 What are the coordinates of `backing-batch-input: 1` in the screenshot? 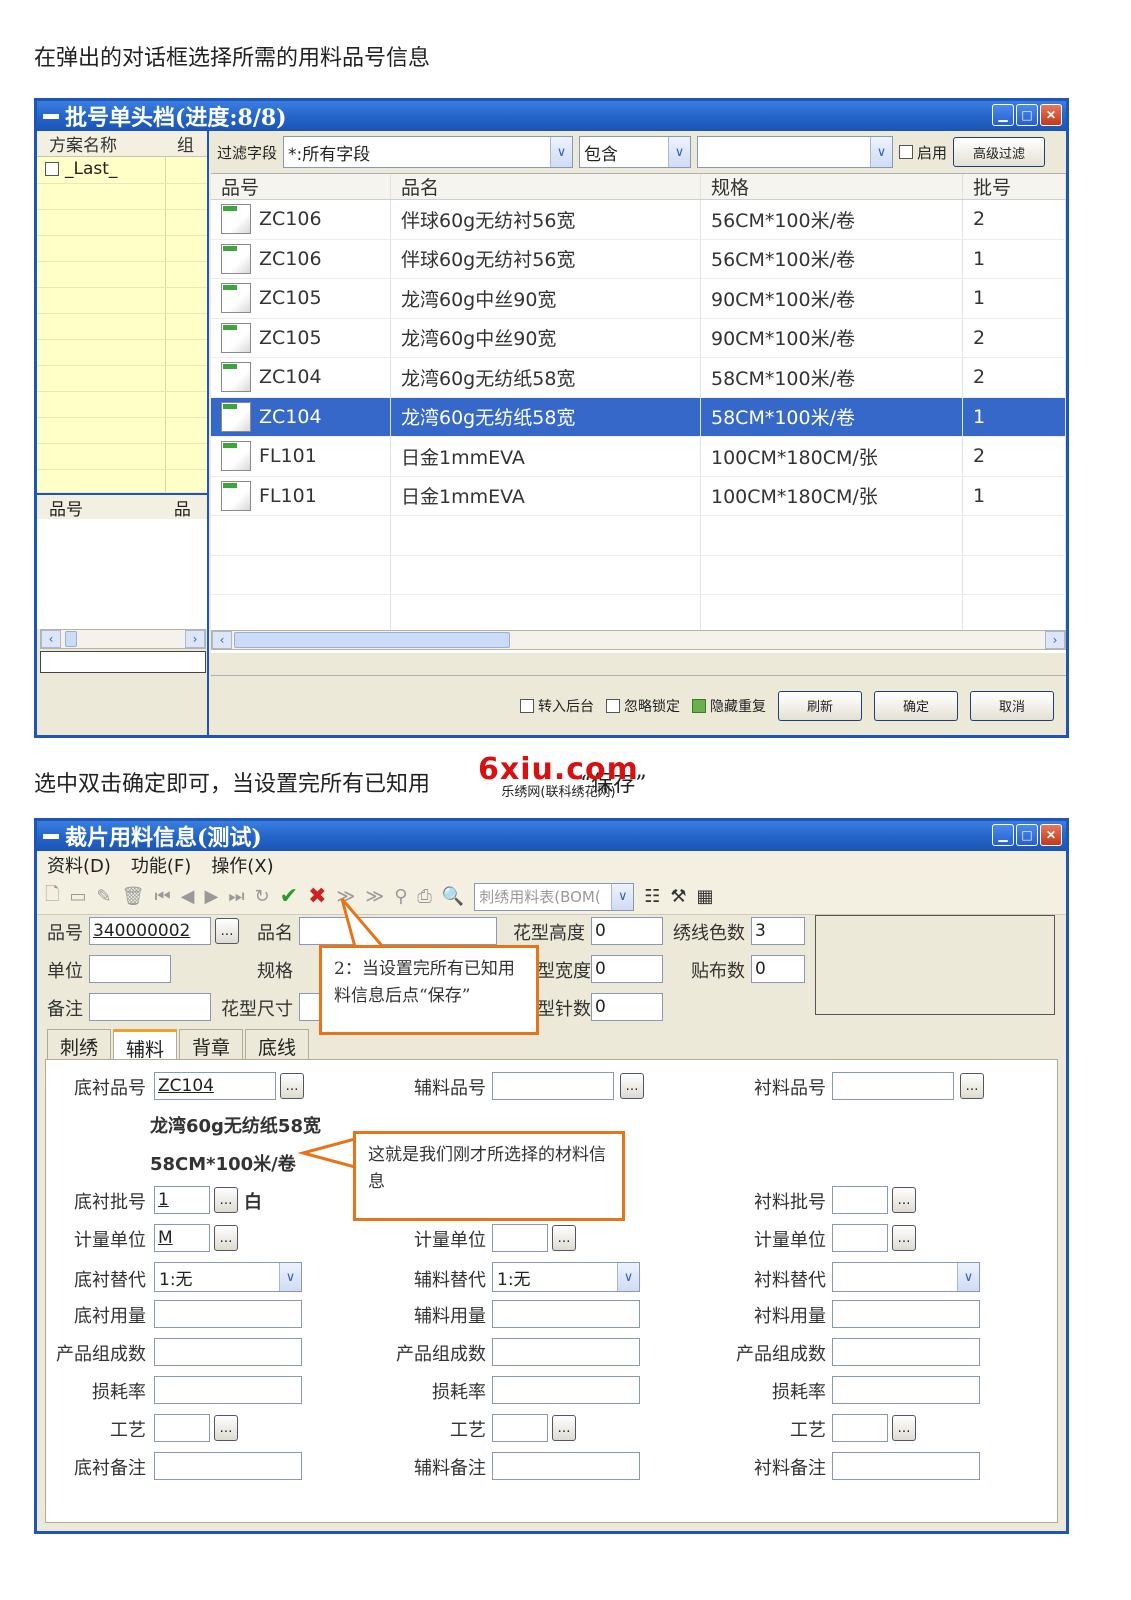 It's located at (182, 1200).